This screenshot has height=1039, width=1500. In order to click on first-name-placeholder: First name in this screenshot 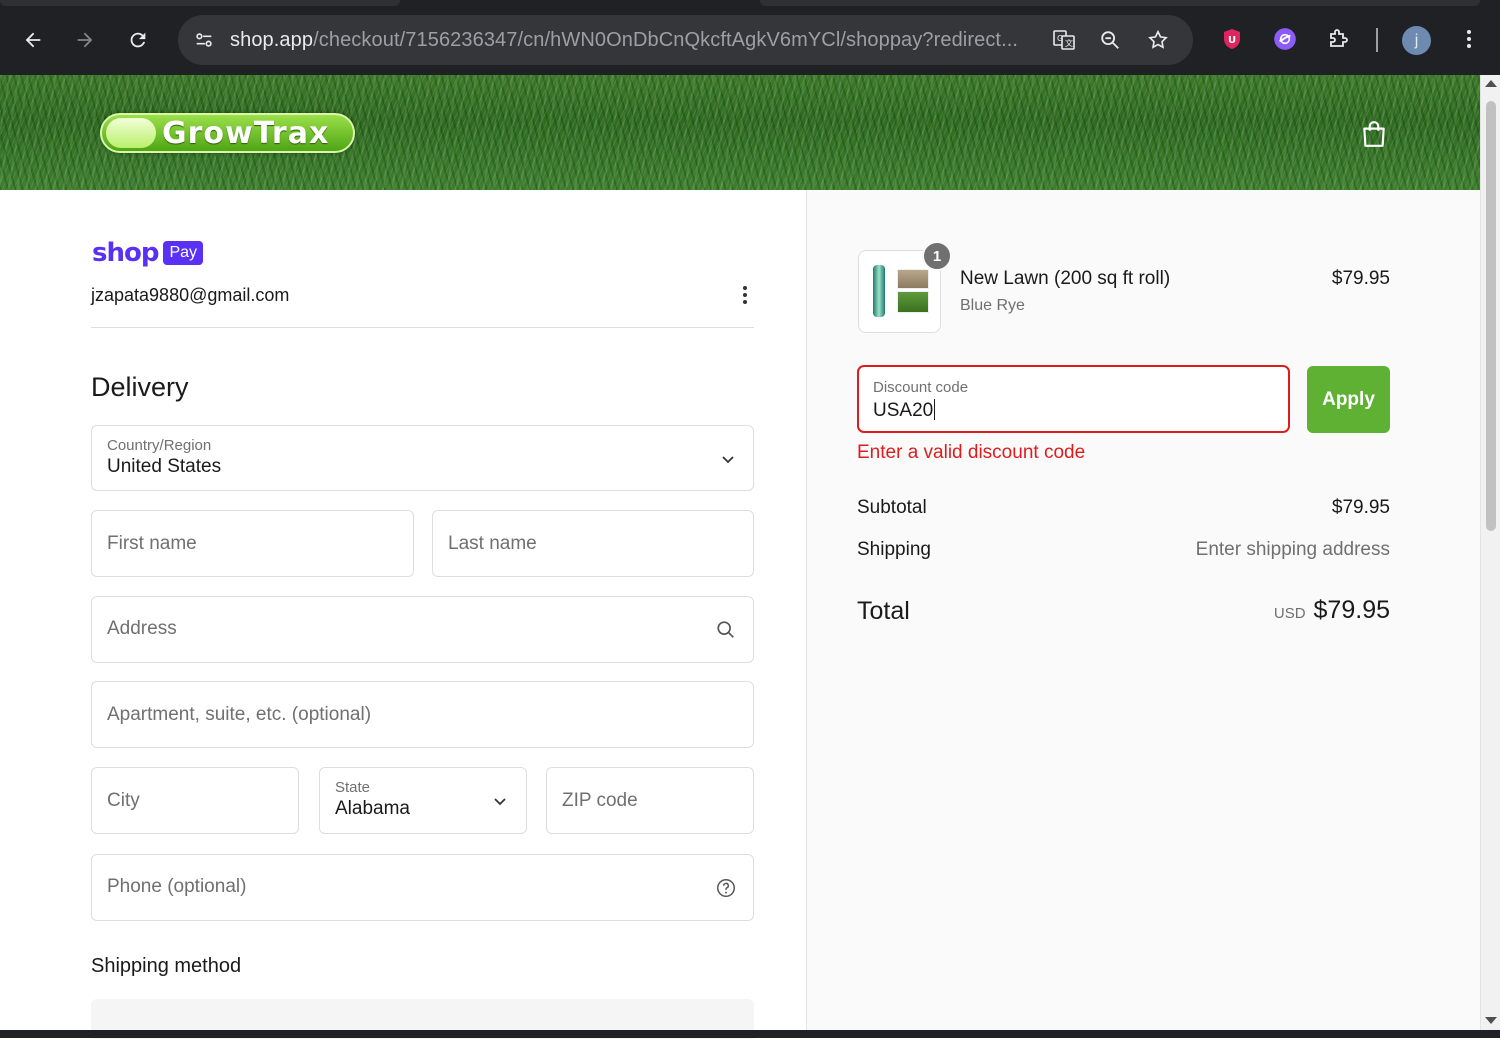, I will do `click(152, 543)`.